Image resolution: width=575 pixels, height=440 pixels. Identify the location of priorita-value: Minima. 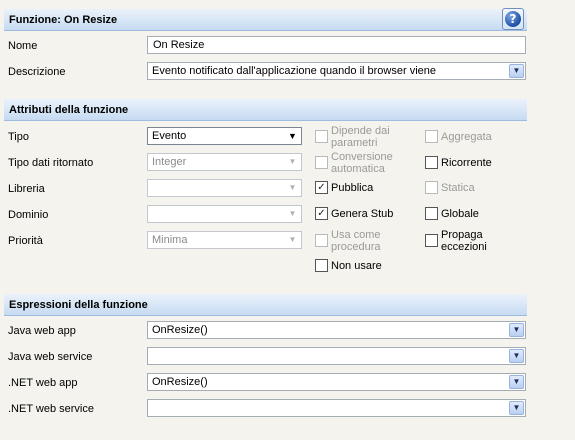
(170, 240).